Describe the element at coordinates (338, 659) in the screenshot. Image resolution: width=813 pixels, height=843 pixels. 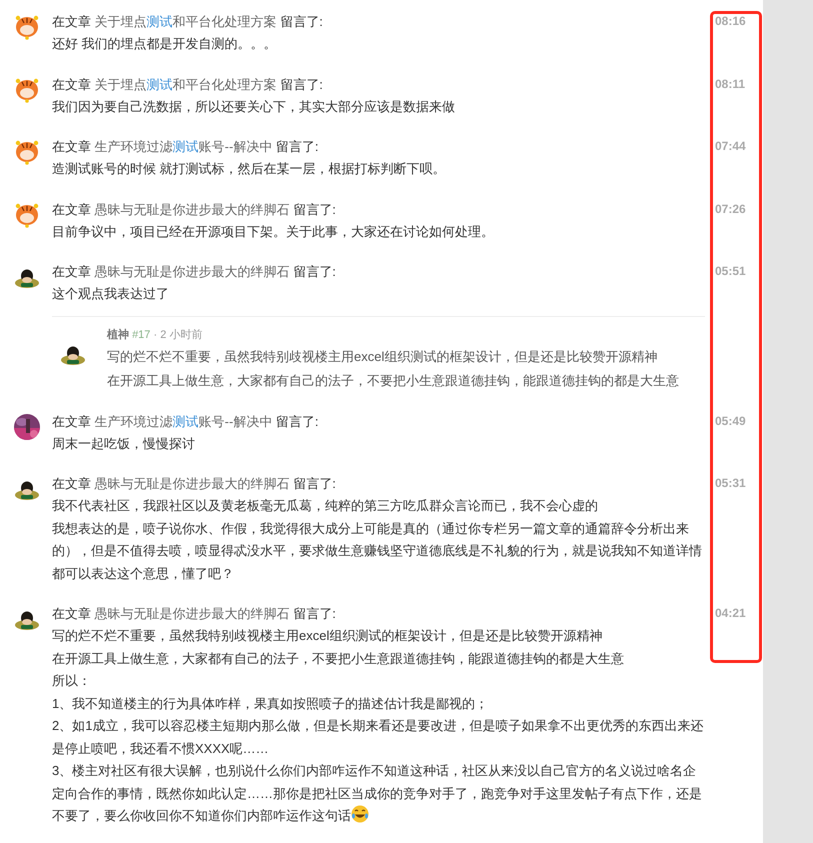
I see `comment-text: 在开源工具上做生意，大家都有自己的法子，不要把小生意跟道德挂钩，能跟道德挂钩的都是大生意` at that location.